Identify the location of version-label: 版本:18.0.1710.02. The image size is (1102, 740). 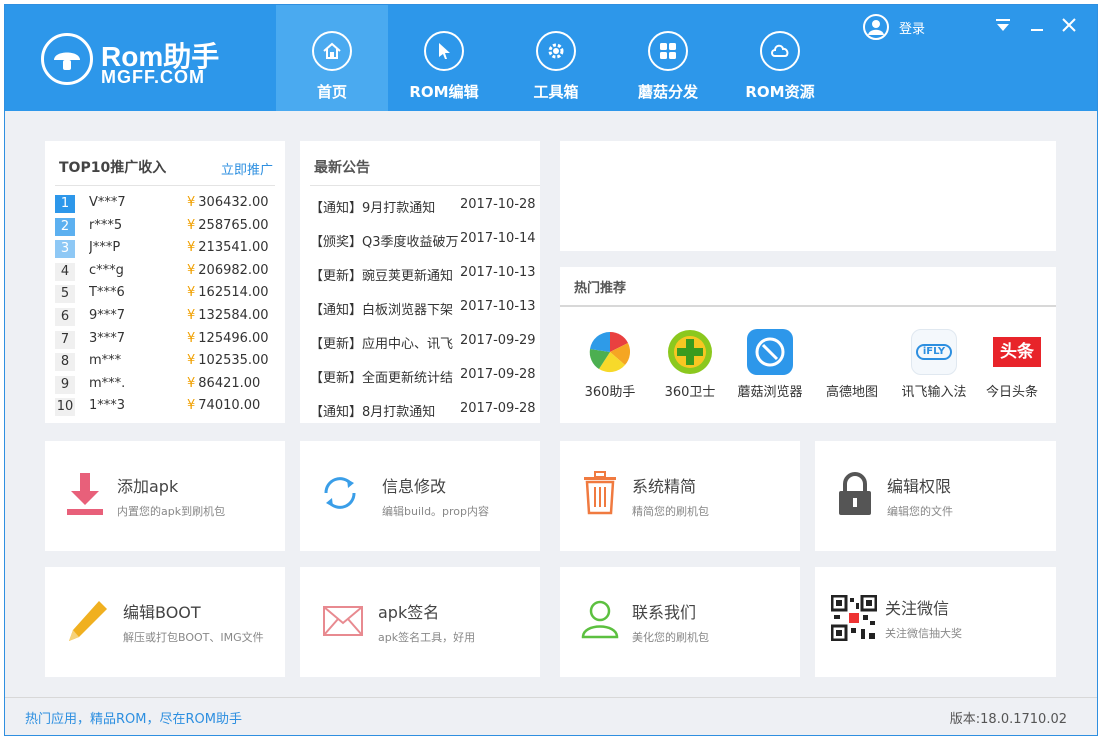
(1008, 719).